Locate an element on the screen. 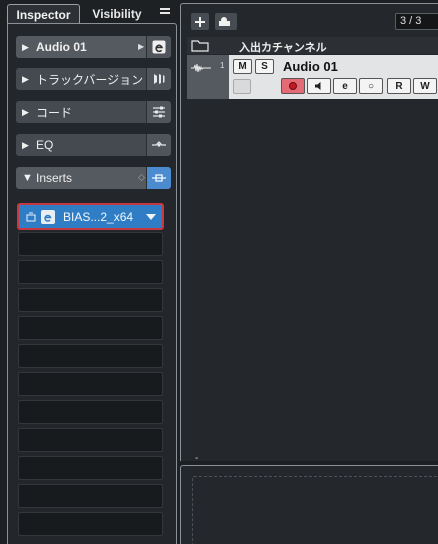 This screenshot has height=544, width=438. add-track-button is located at coordinates (200, 21).